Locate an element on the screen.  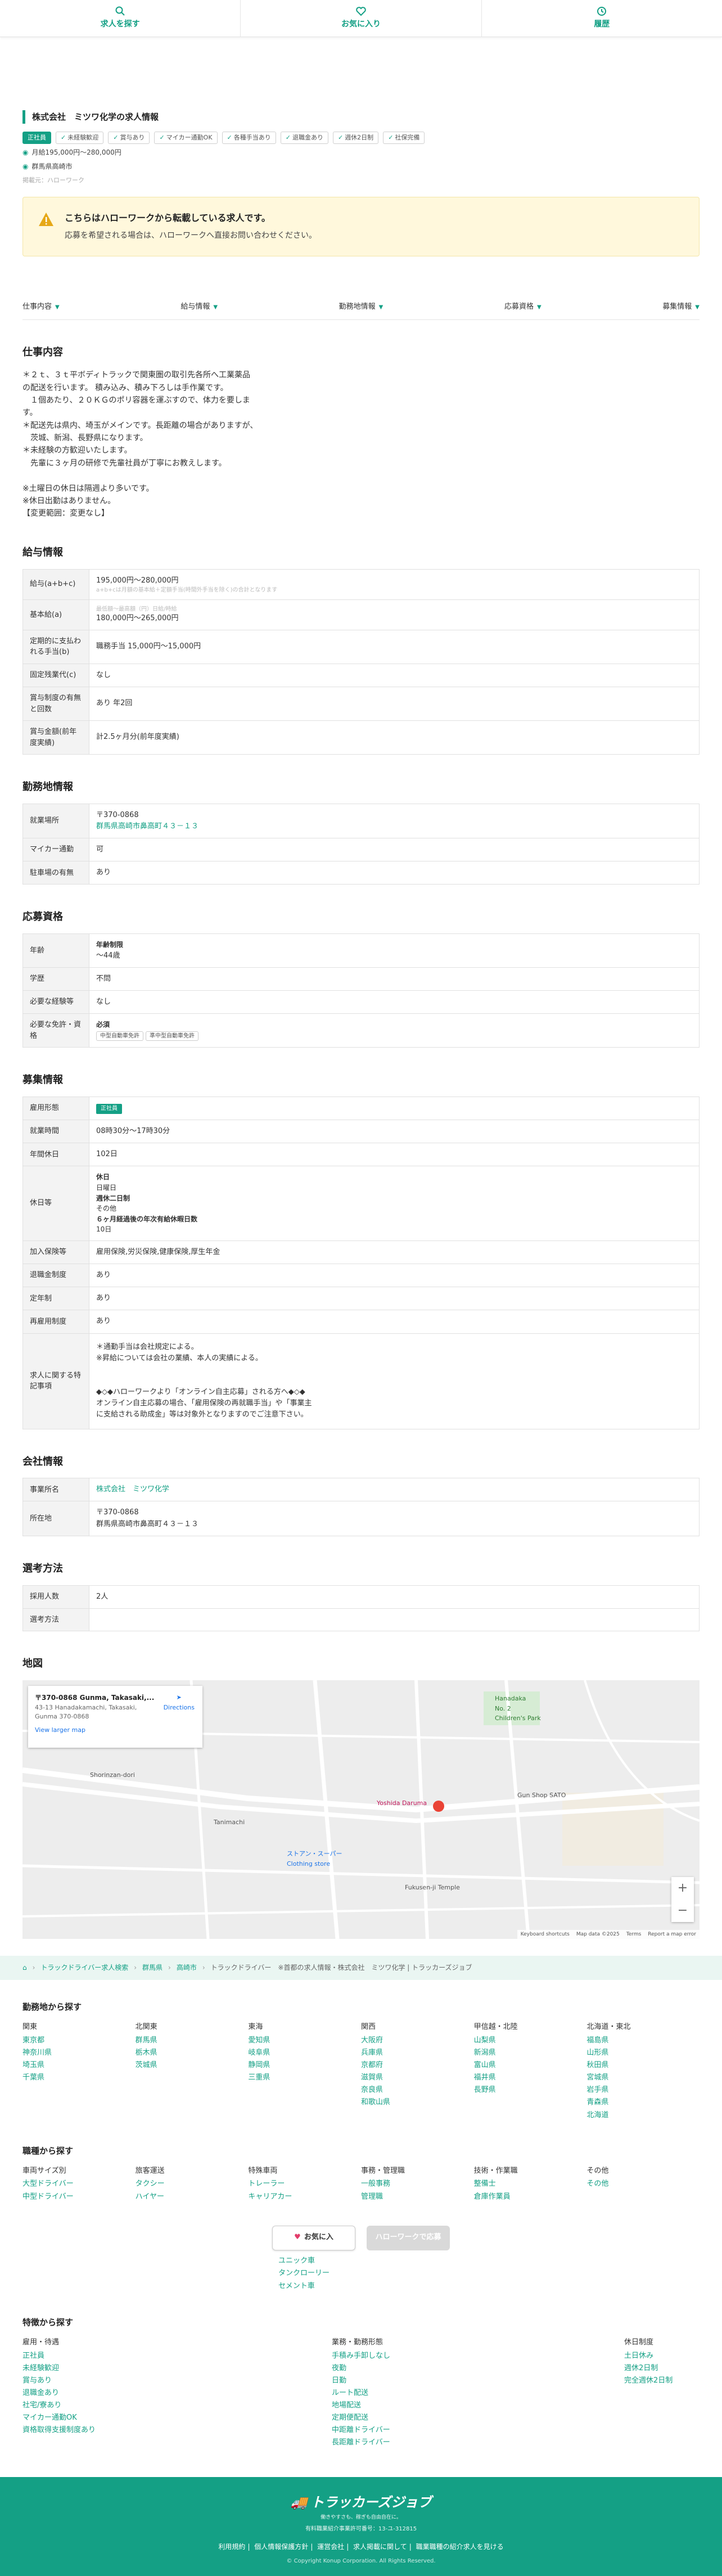
area-link: 栃木県 is located at coordinates (192, 2053).